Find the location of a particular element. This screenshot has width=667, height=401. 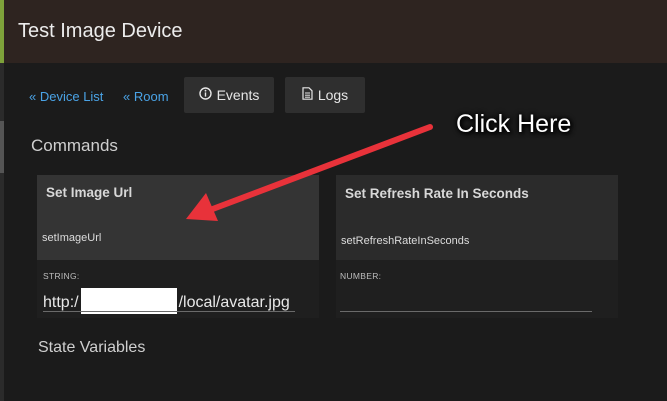

annotation-arrow-icon is located at coordinates (309, 172).